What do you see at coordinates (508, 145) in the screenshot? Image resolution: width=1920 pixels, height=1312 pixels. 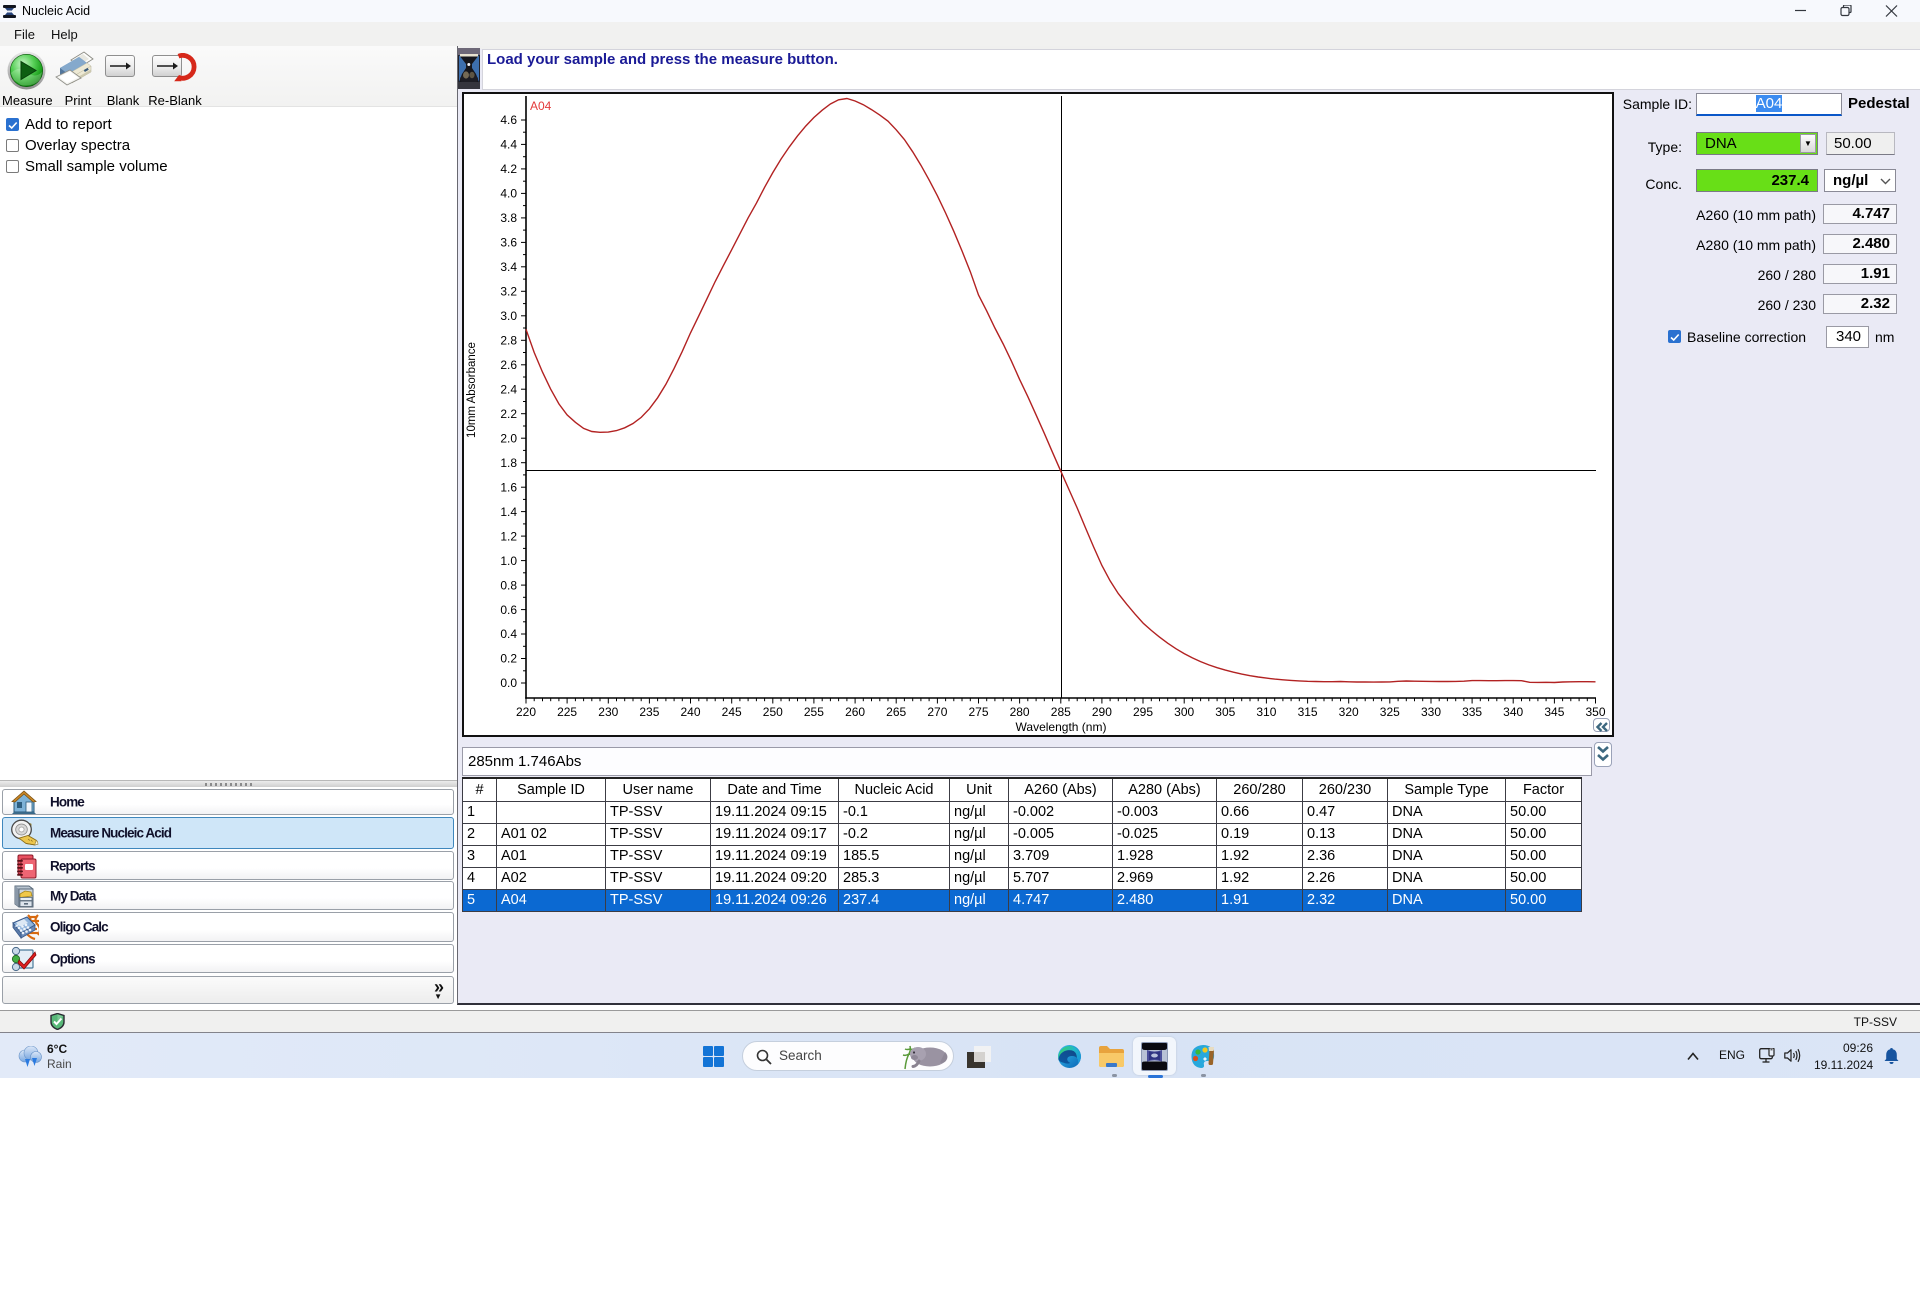 I see `svg-text: 4.4` at bounding box center [508, 145].